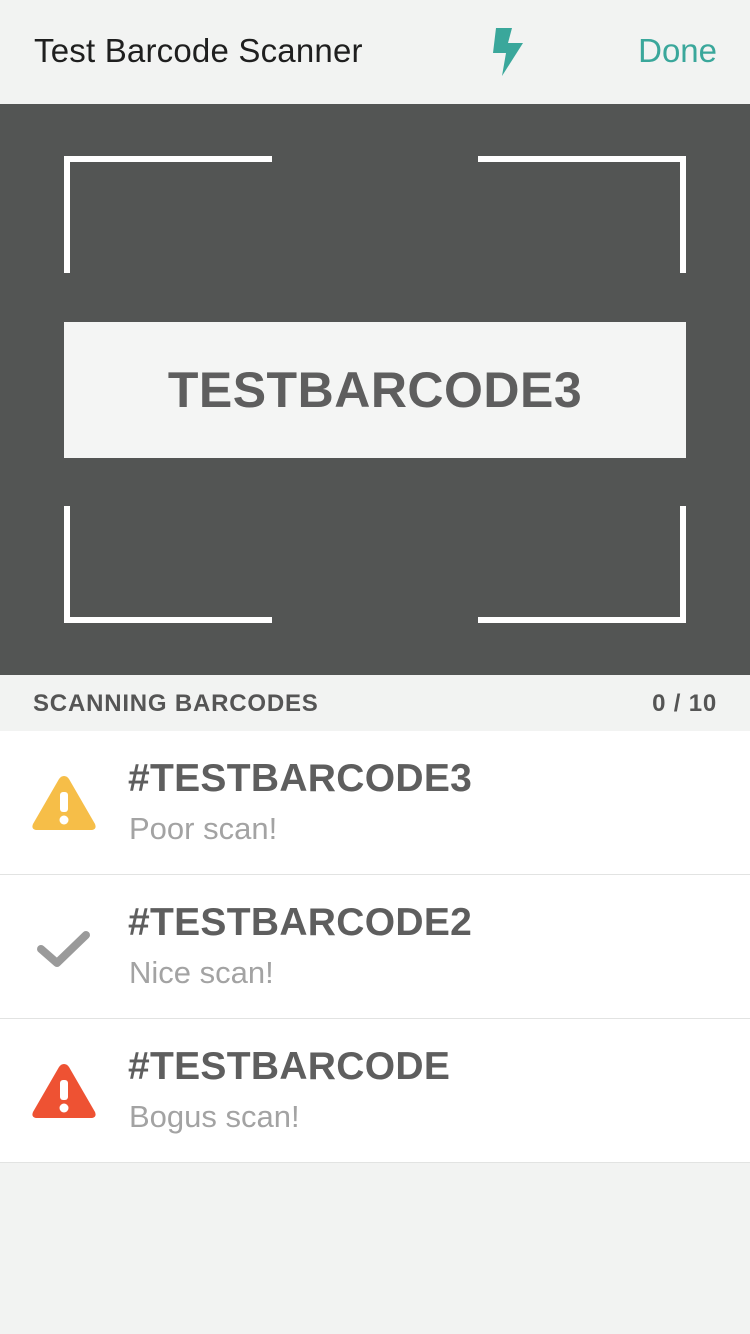  Describe the element at coordinates (289, 1066) in the screenshot. I see `scan-code: #TESTBARCODE` at that location.